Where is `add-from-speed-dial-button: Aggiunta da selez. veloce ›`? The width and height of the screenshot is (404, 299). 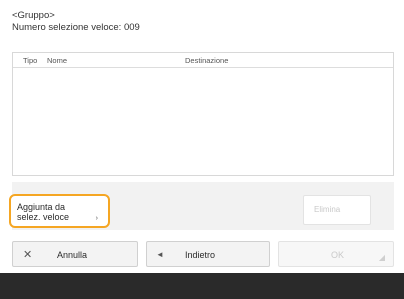 add-from-speed-dial-button: Aggiunta da selez. veloce › is located at coordinates (59, 211).